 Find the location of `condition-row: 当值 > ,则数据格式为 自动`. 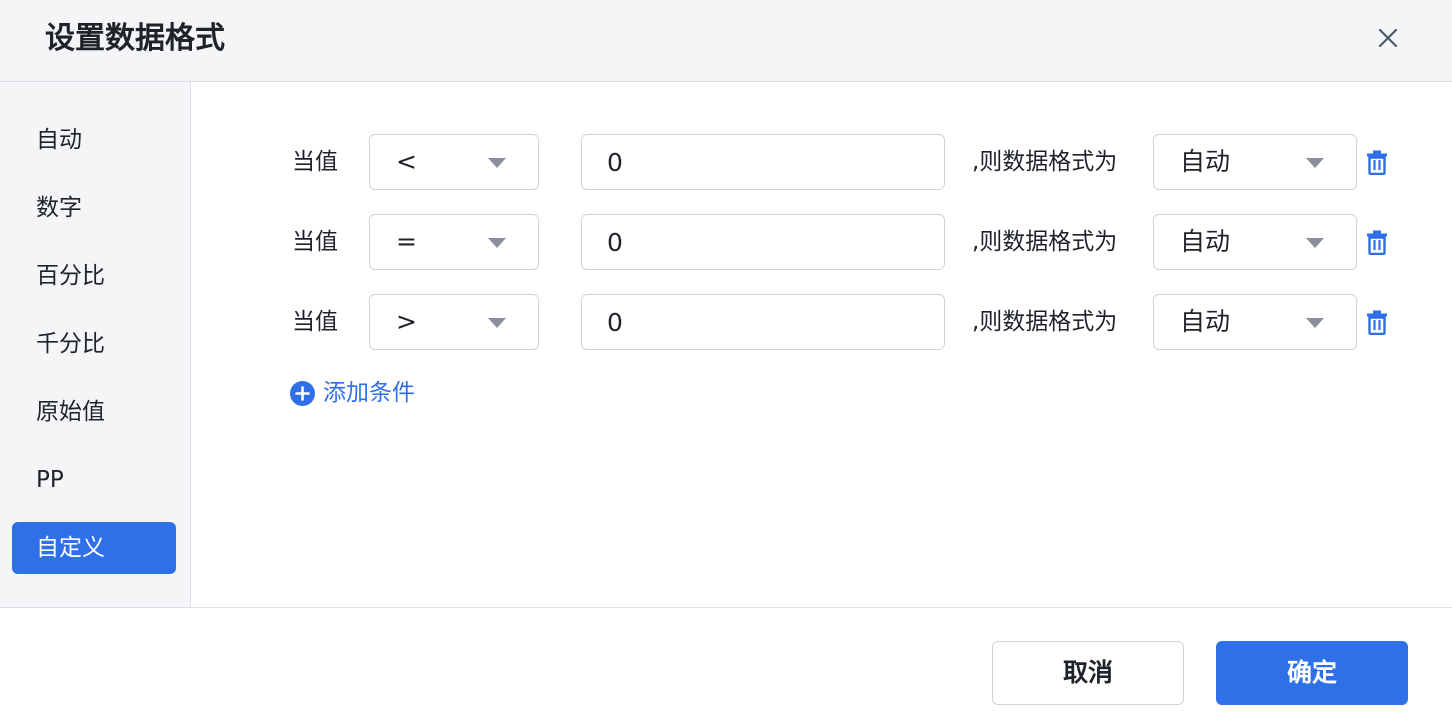

condition-row: 当值 > ,则数据格式为 自动 is located at coordinates (822, 322).